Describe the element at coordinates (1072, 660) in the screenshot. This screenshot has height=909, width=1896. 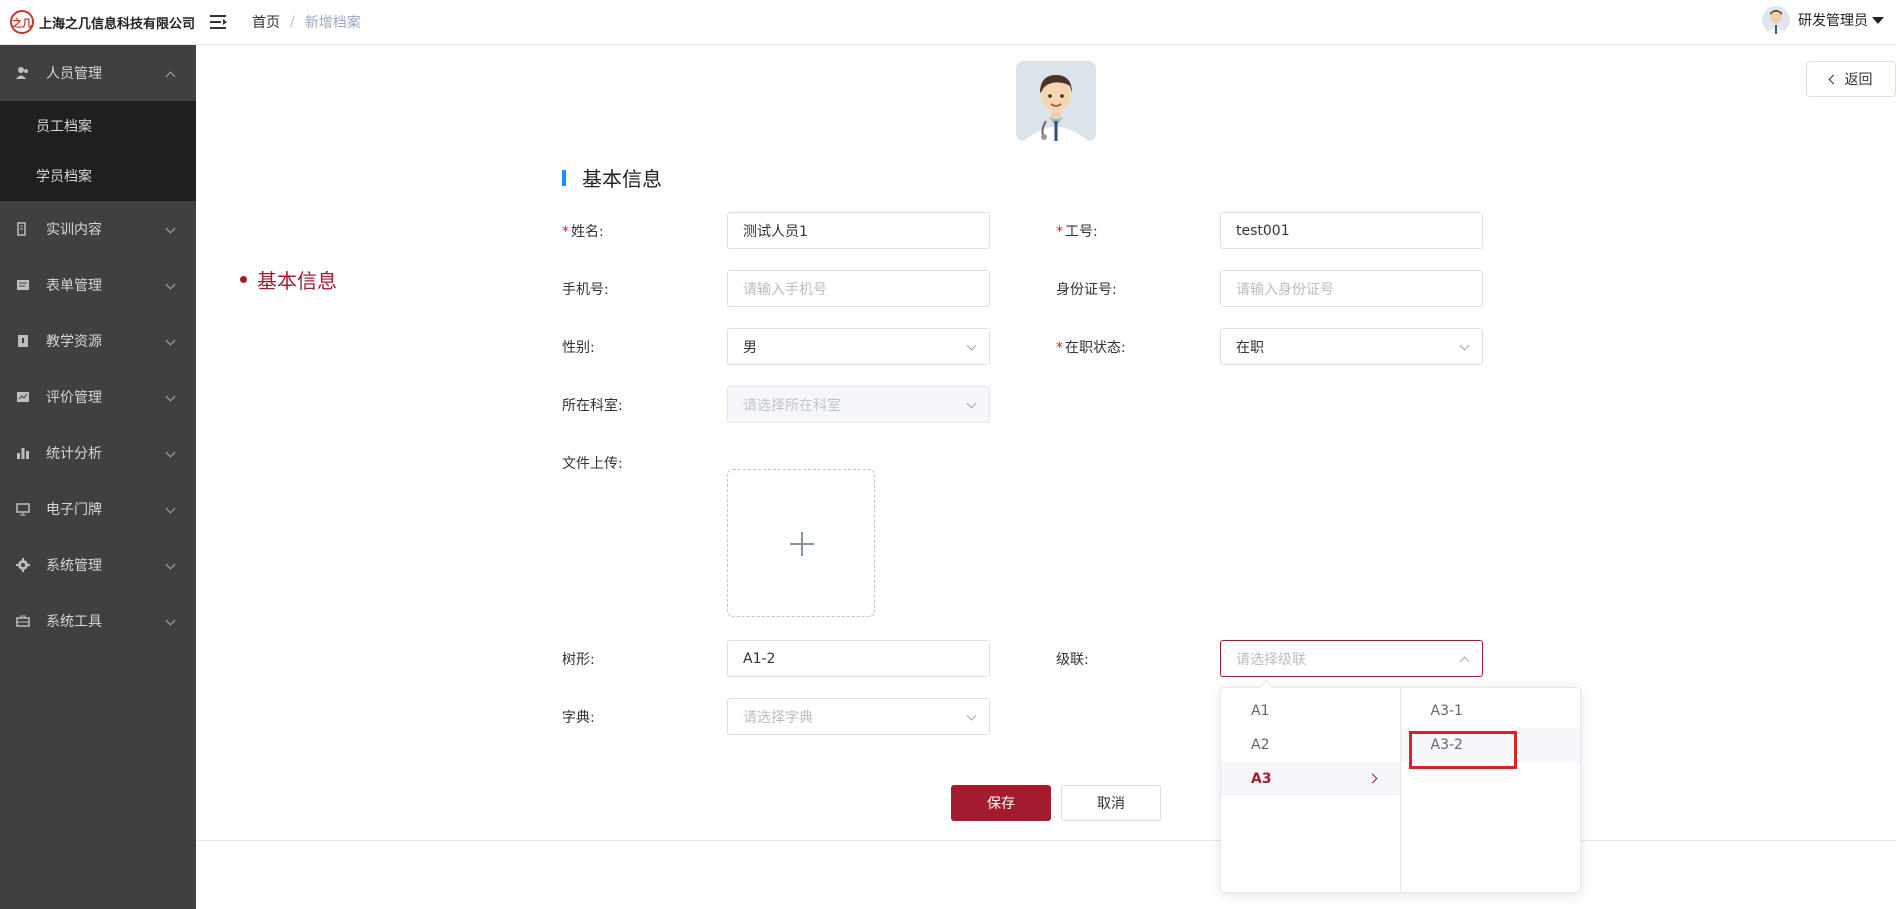
I see `cascade-label: 级联:` at that location.